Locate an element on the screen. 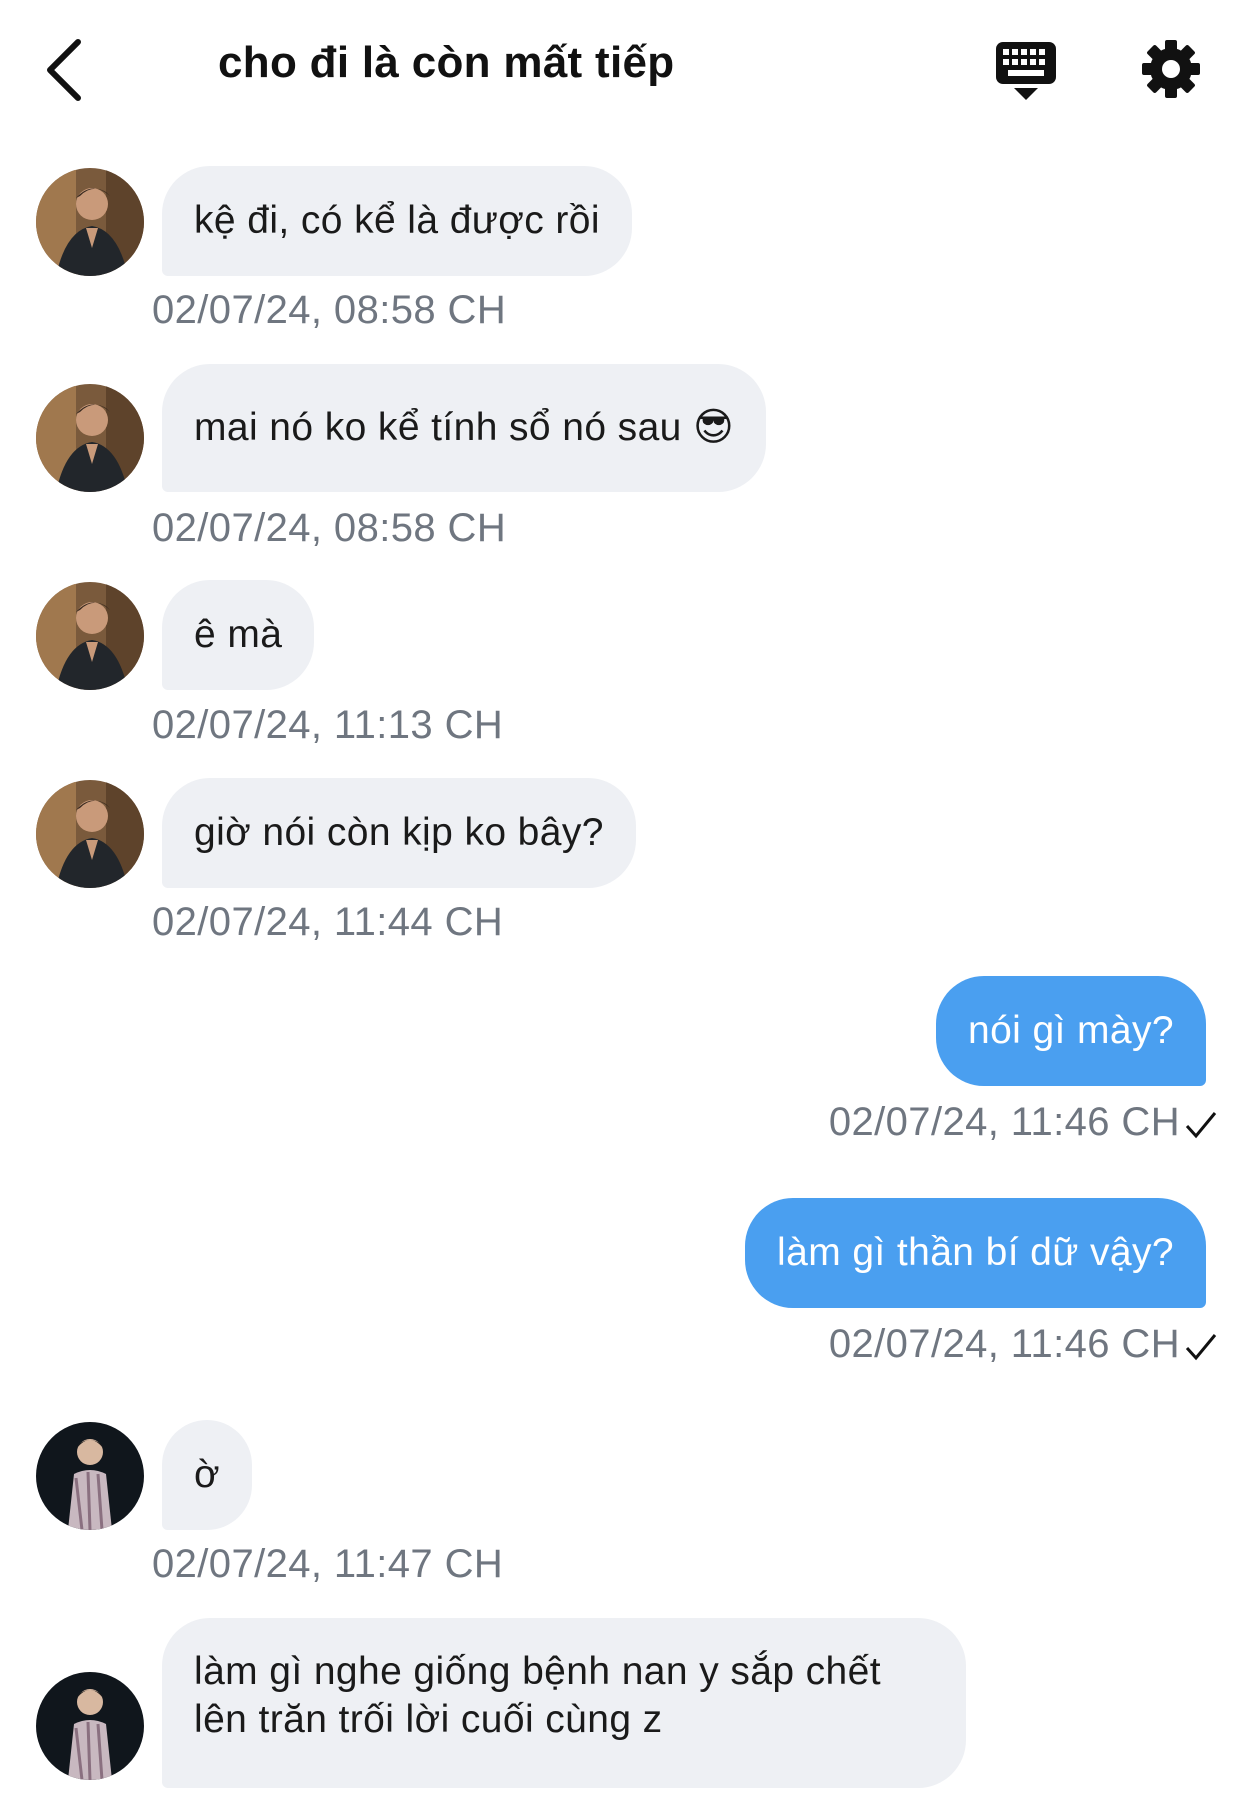 The height and width of the screenshot is (1818, 1242). gear-icon is located at coordinates (1171, 69).